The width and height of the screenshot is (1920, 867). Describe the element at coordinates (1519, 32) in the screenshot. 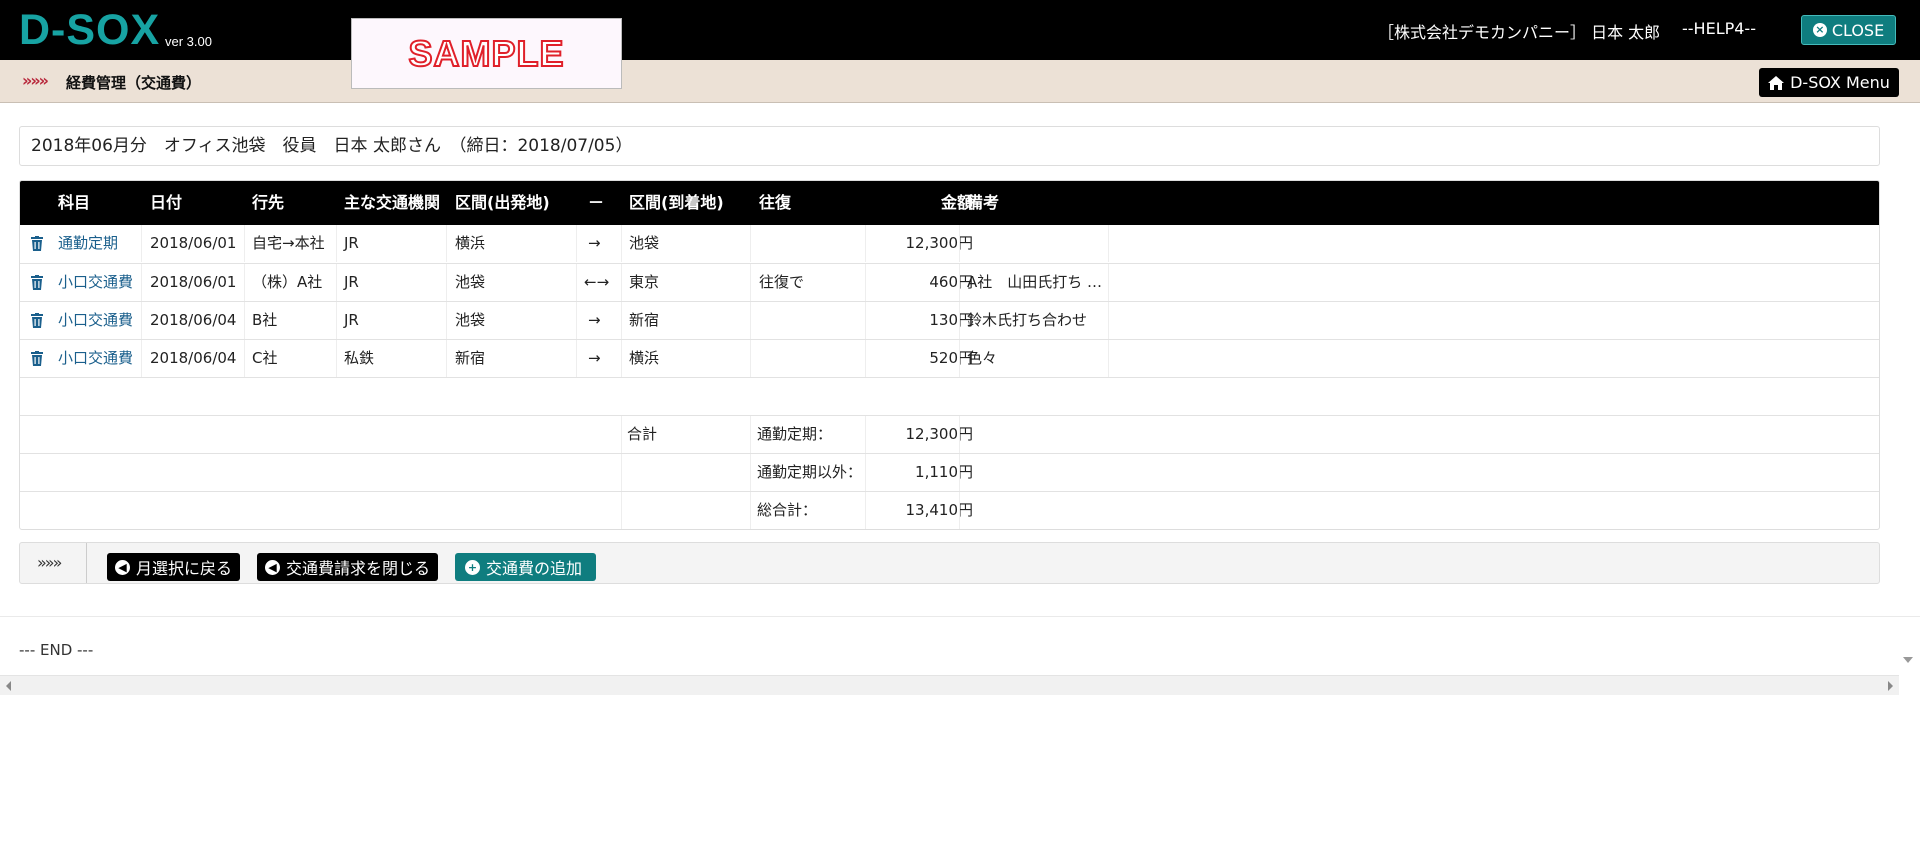

I see `user-info: ［株式会社デモカンパニー］ 日本 太郎` at that location.